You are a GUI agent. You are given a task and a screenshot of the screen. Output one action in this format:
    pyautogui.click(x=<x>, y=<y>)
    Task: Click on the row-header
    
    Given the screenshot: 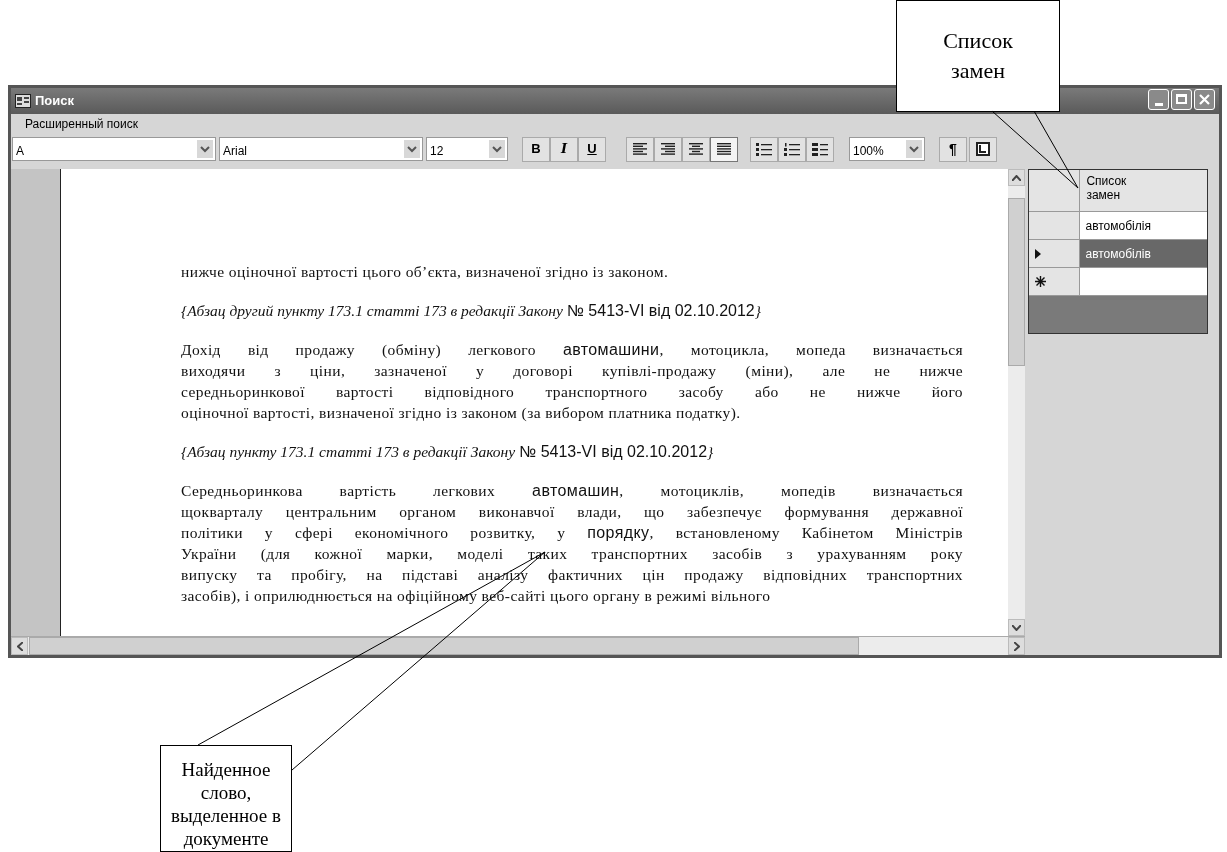 What is the action you would take?
    pyautogui.click(x=1055, y=282)
    